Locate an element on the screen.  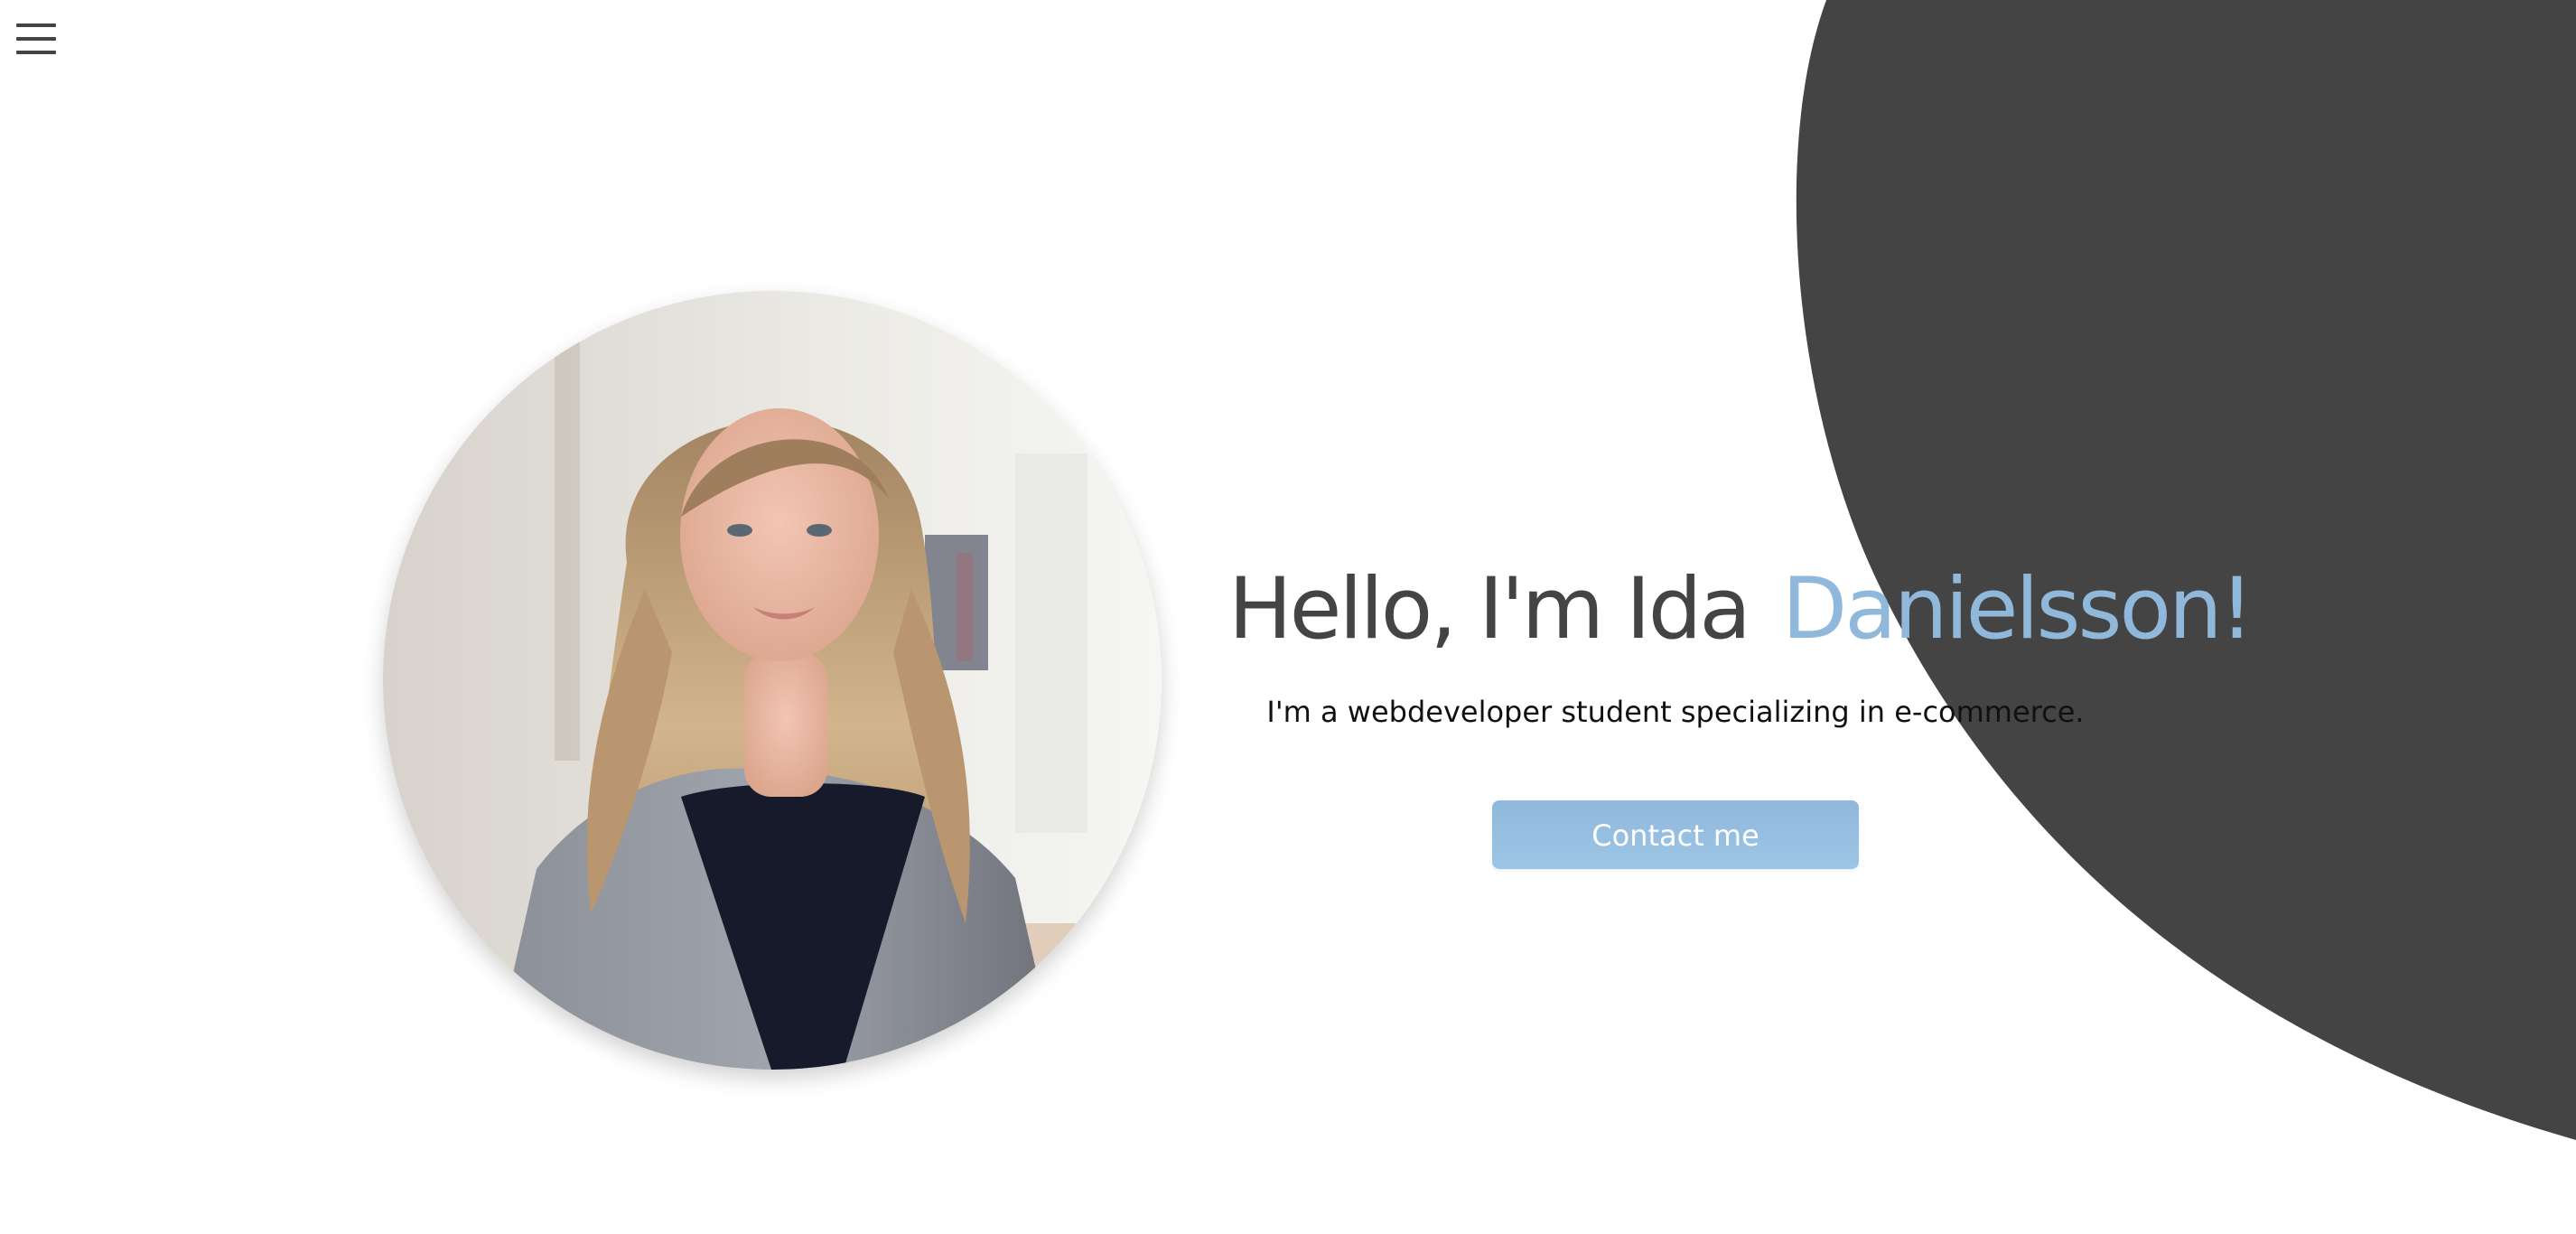
contact-button: Contact me is located at coordinates (1676, 835).